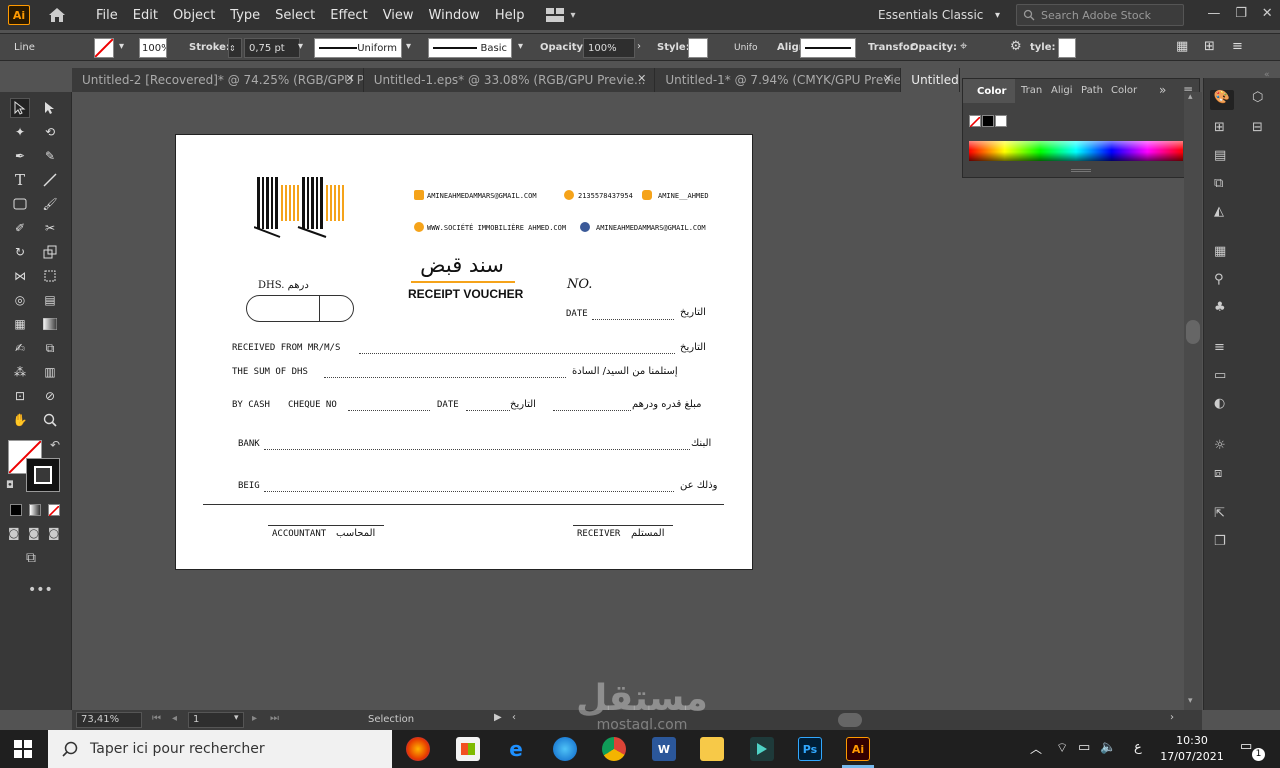 Image resolution: width=1280 pixels, height=768 pixels. Describe the element at coordinates (50, 420) in the screenshot. I see `zoom-tool-icon` at that location.